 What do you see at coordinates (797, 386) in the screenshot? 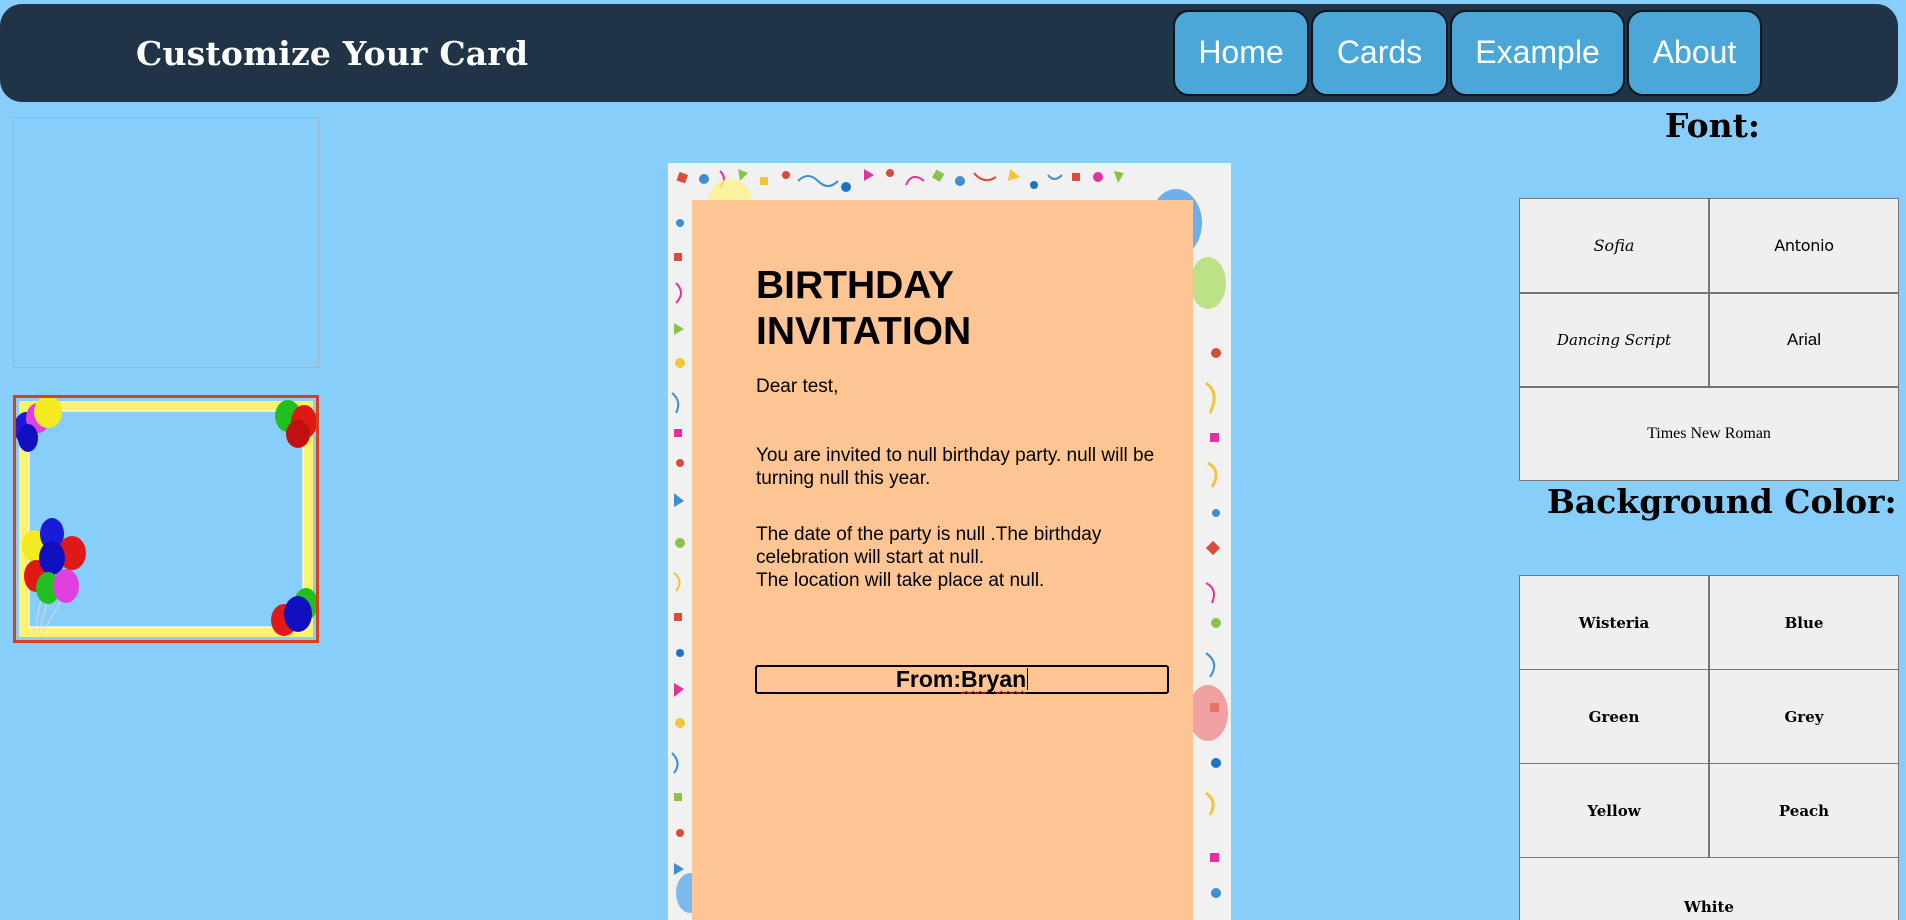
I see `card-greeting: Dear test,` at bounding box center [797, 386].